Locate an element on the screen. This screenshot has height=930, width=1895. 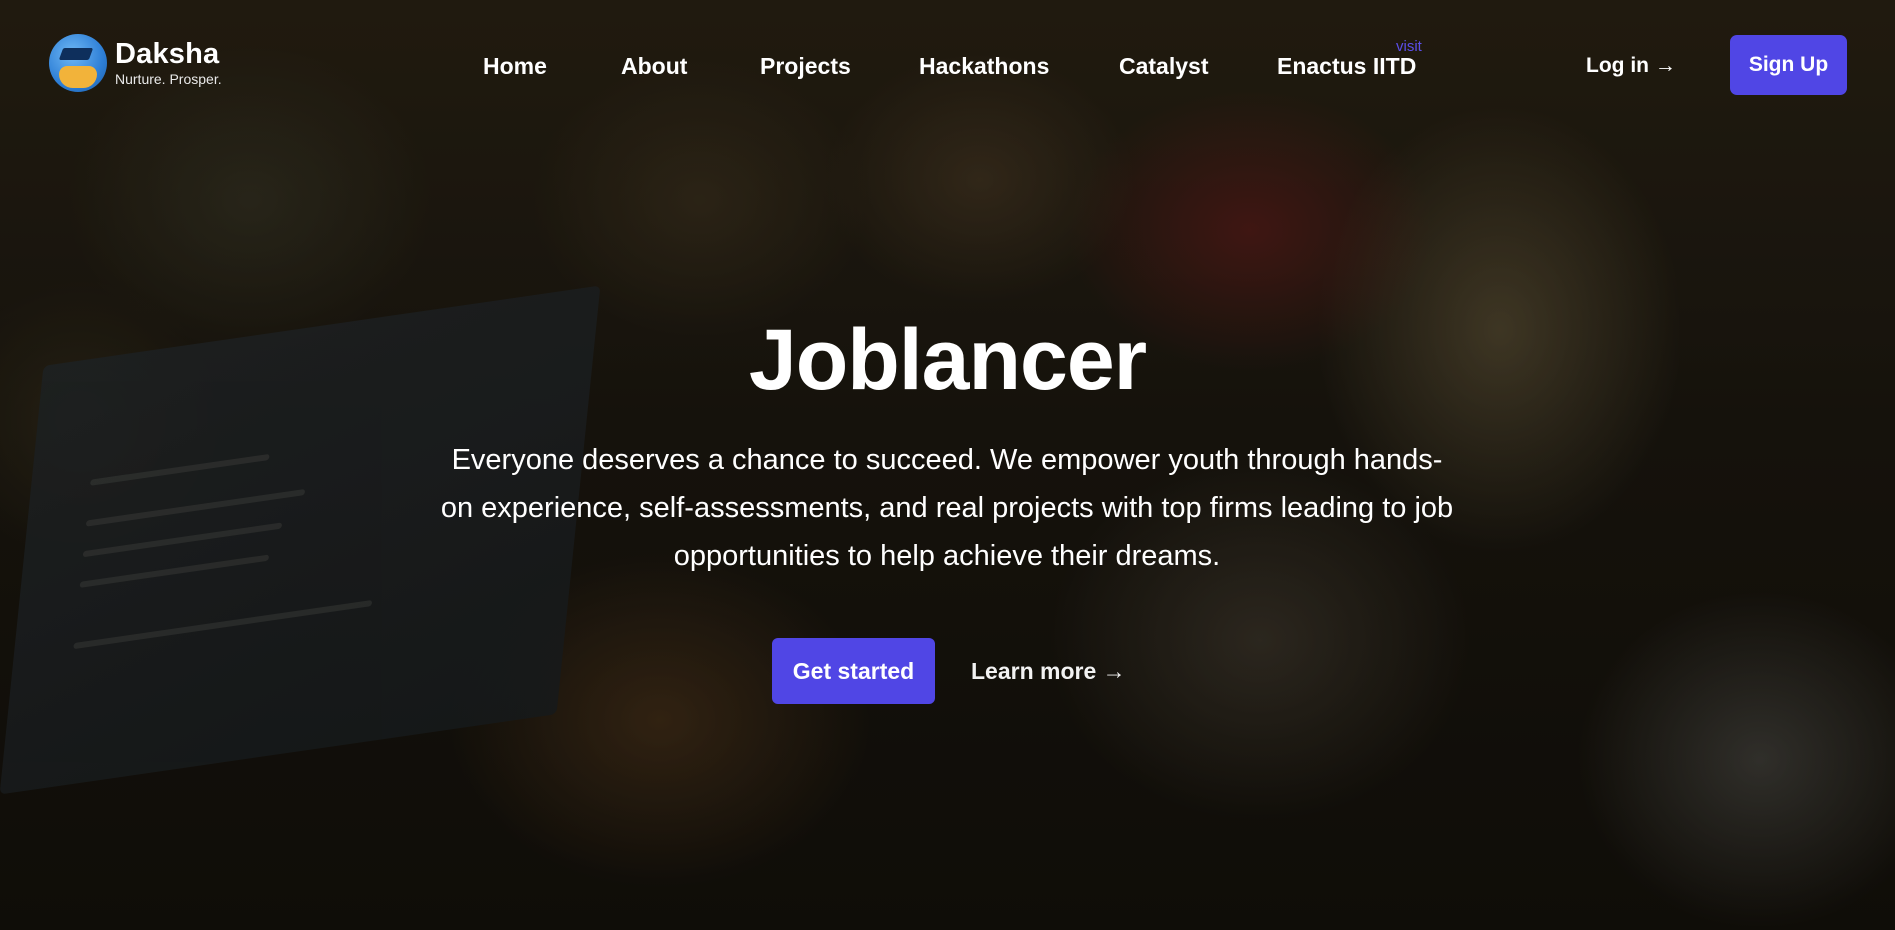
nav-hackathons-link: Hackathons is located at coordinates (984, 66).